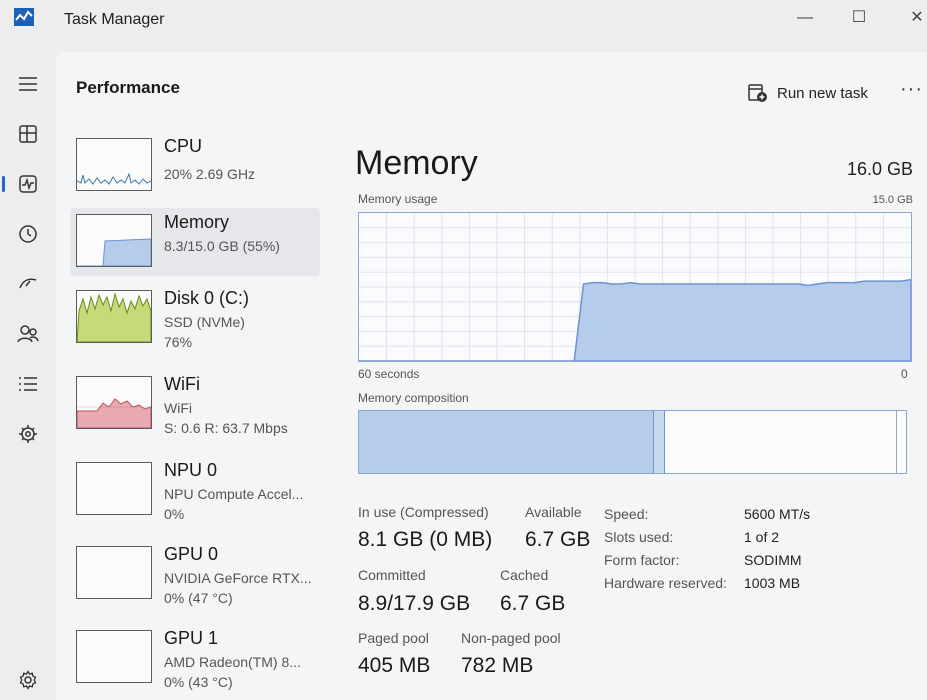  Describe the element at coordinates (558, 539) in the screenshot. I see `available-value: 6.7 GB` at that location.